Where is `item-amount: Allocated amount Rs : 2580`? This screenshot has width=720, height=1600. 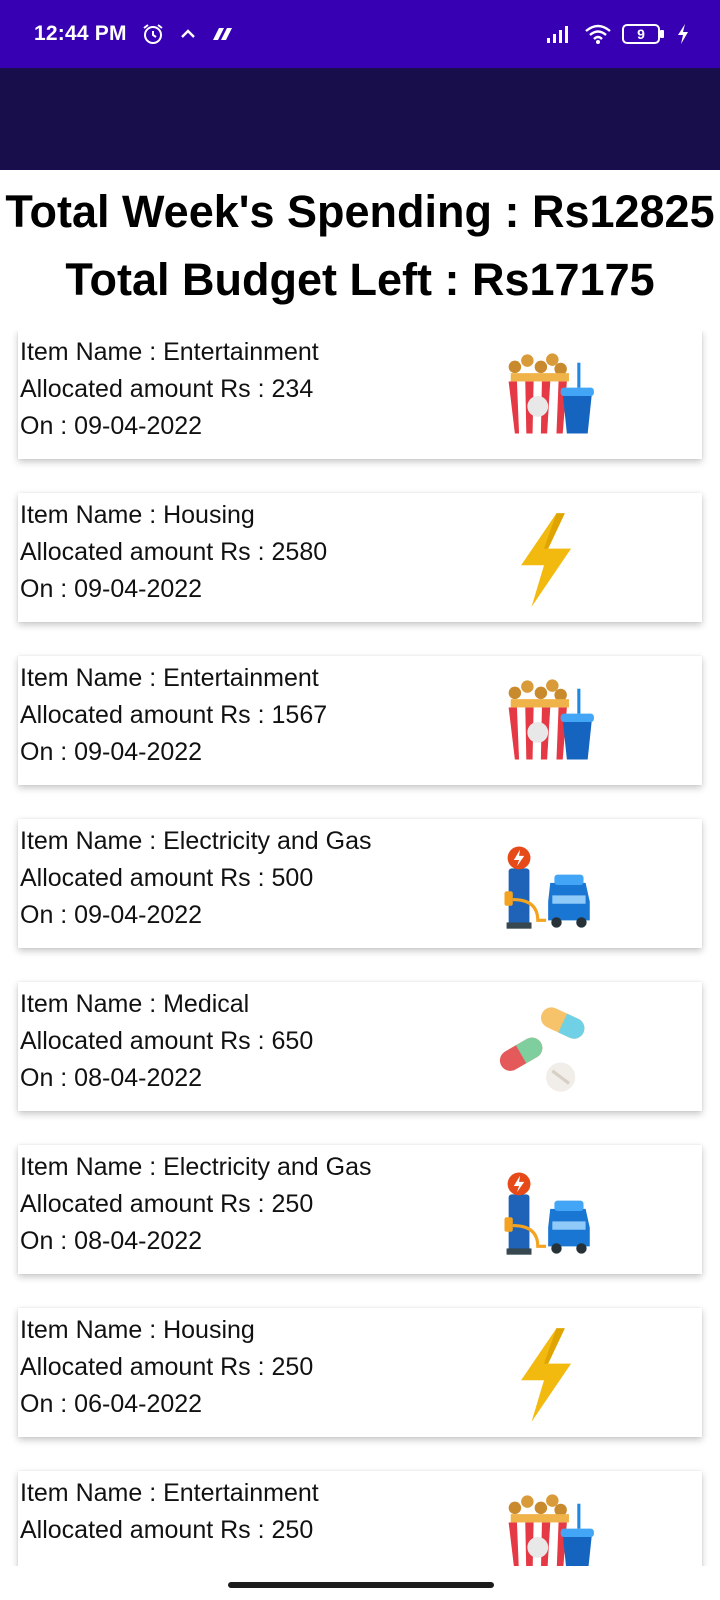
item-amount: Allocated amount Rs : 2580 is located at coordinates (174, 552).